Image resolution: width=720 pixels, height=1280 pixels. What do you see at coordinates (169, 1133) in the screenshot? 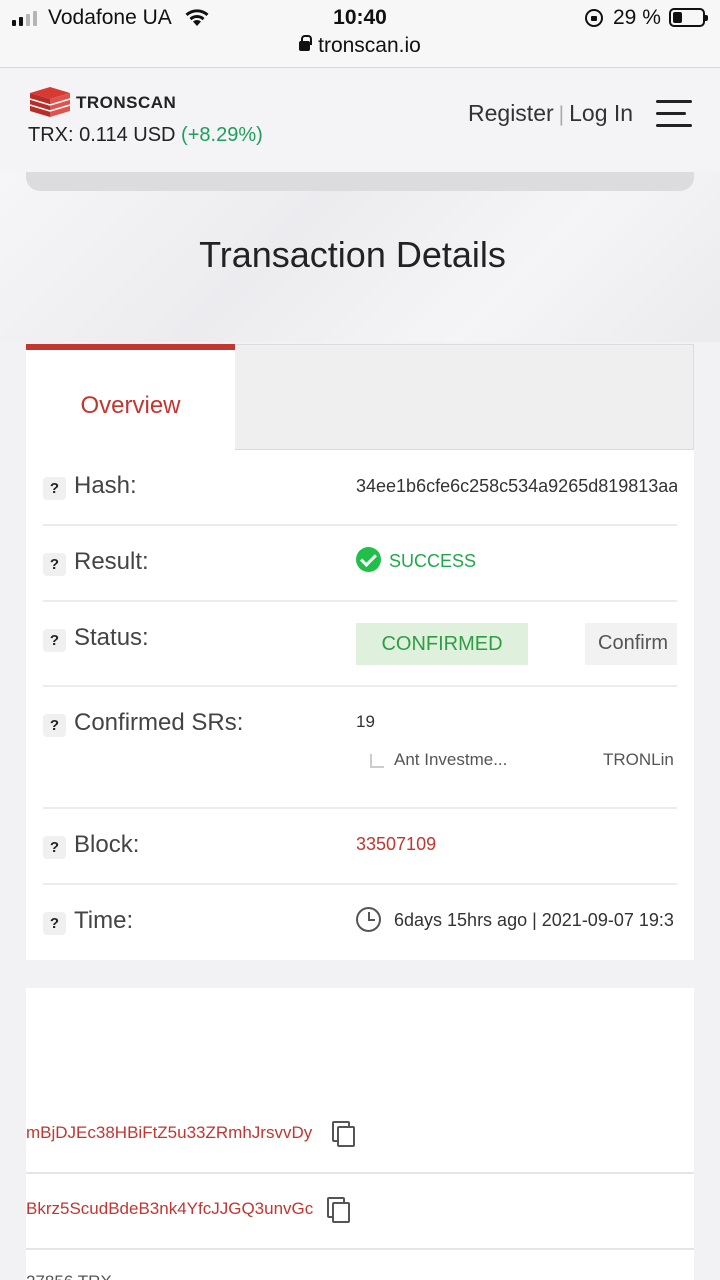
I see `from-address-link: mBjDJEc38HBiFtZ5u33ZRmhJrsvvDy` at bounding box center [169, 1133].